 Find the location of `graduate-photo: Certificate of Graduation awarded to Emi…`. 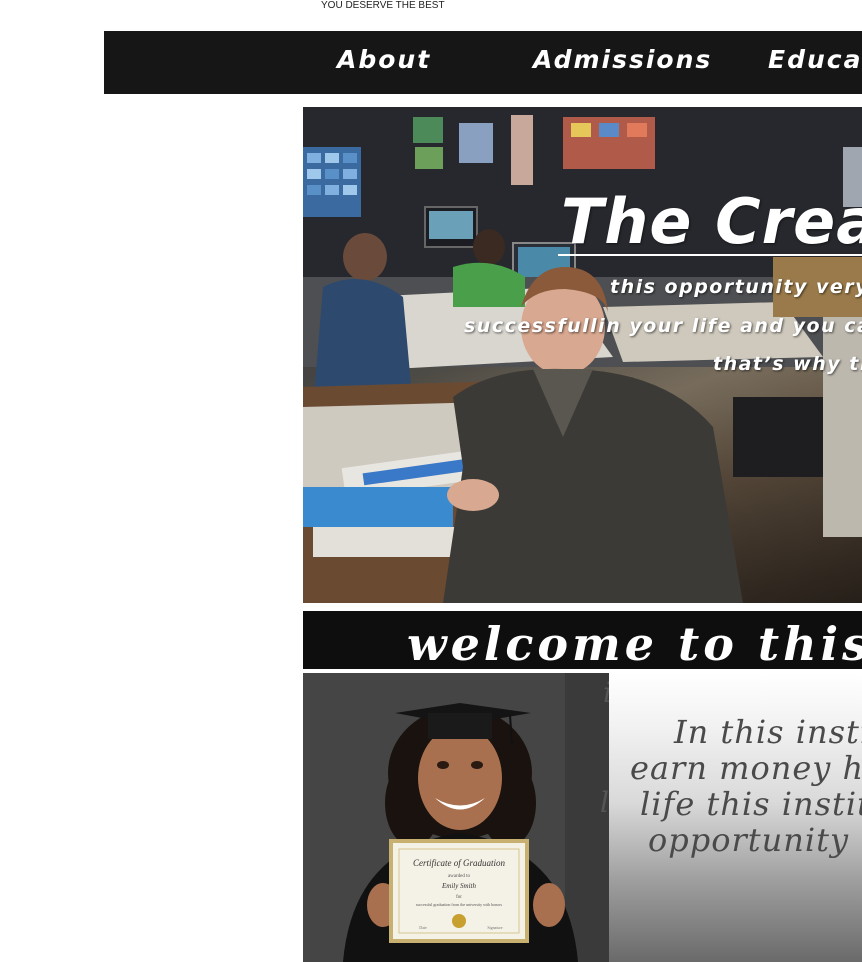

graduate-photo: Certificate of Graduation awarded to Emi… is located at coordinates (456, 817).